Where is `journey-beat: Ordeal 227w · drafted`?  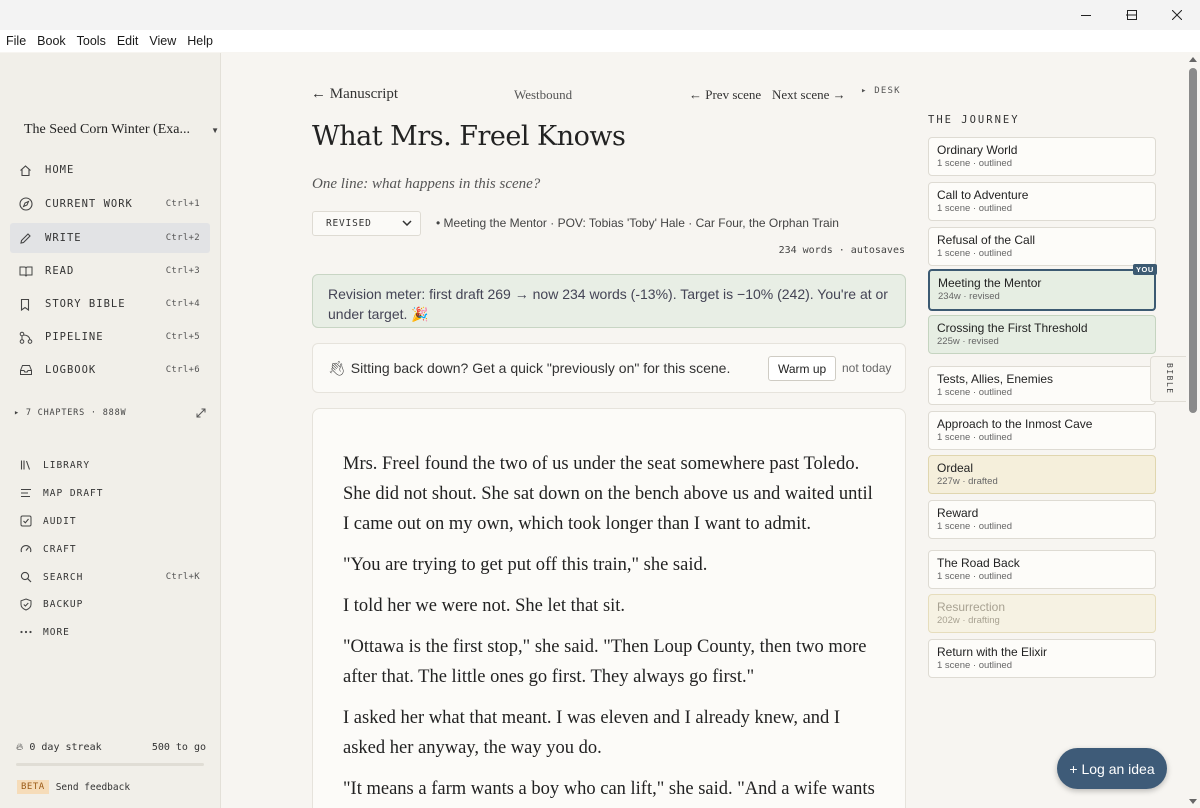 journey-beat: Ordeal 227w · drafted is located at coordinates (1042, 474).